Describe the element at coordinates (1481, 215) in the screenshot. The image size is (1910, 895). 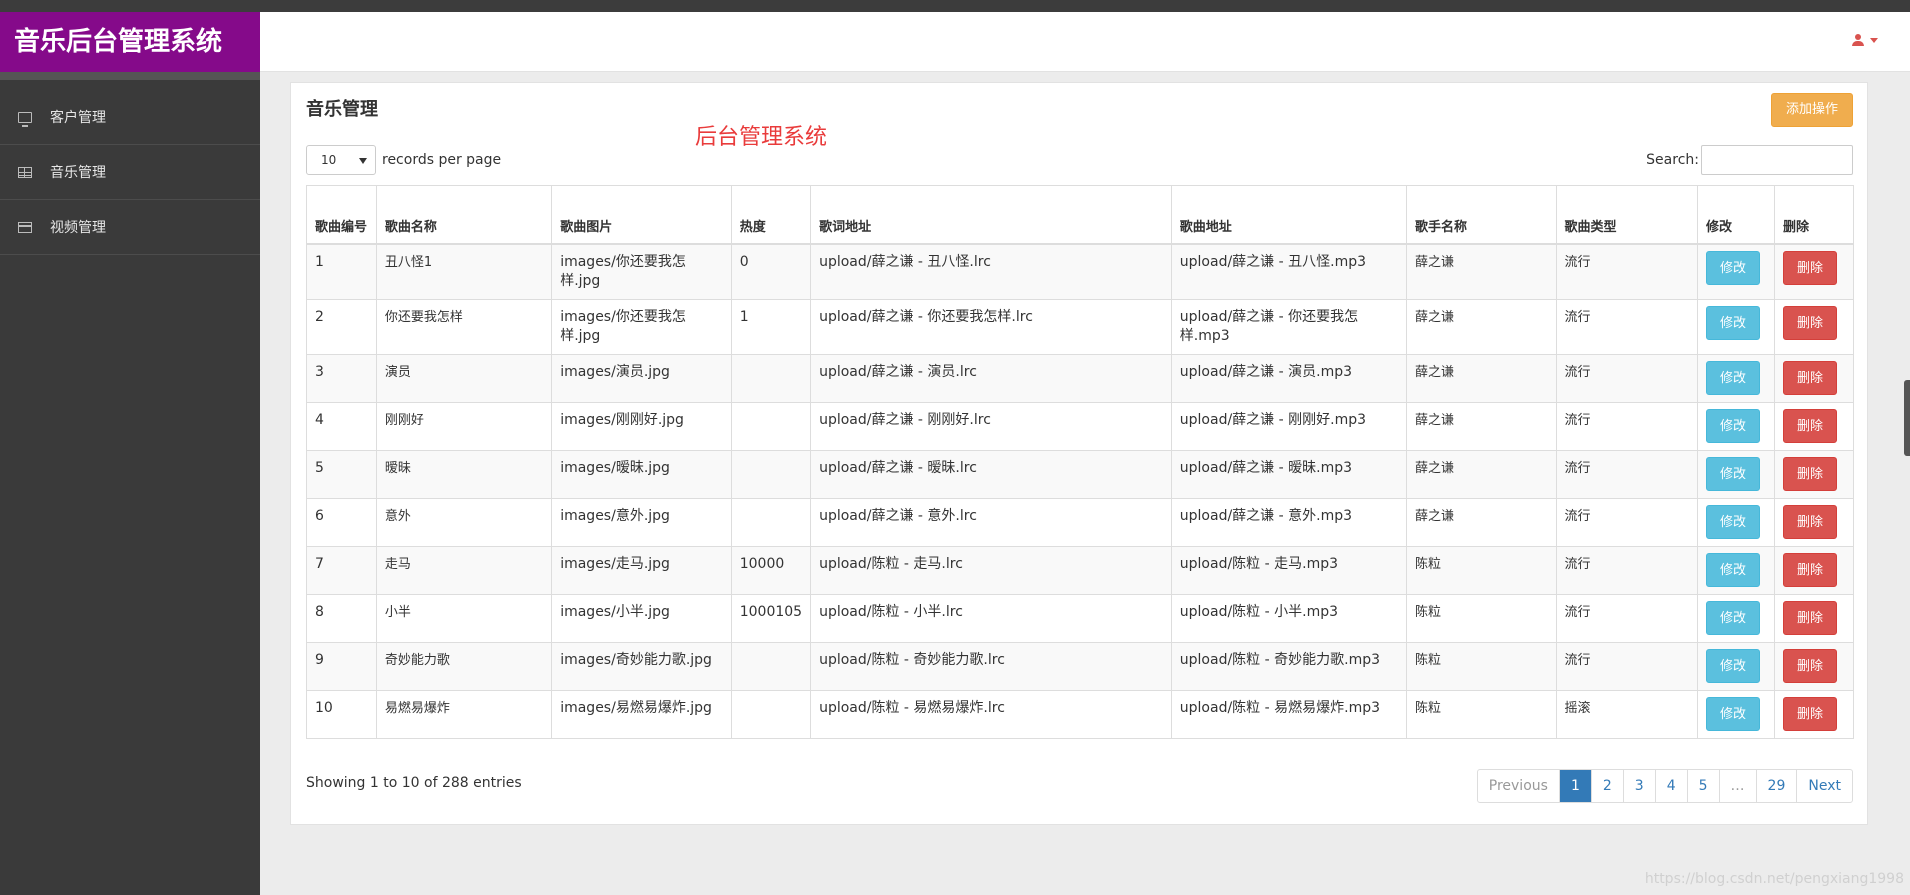
I see `column-header: 歌手名称` at that location.